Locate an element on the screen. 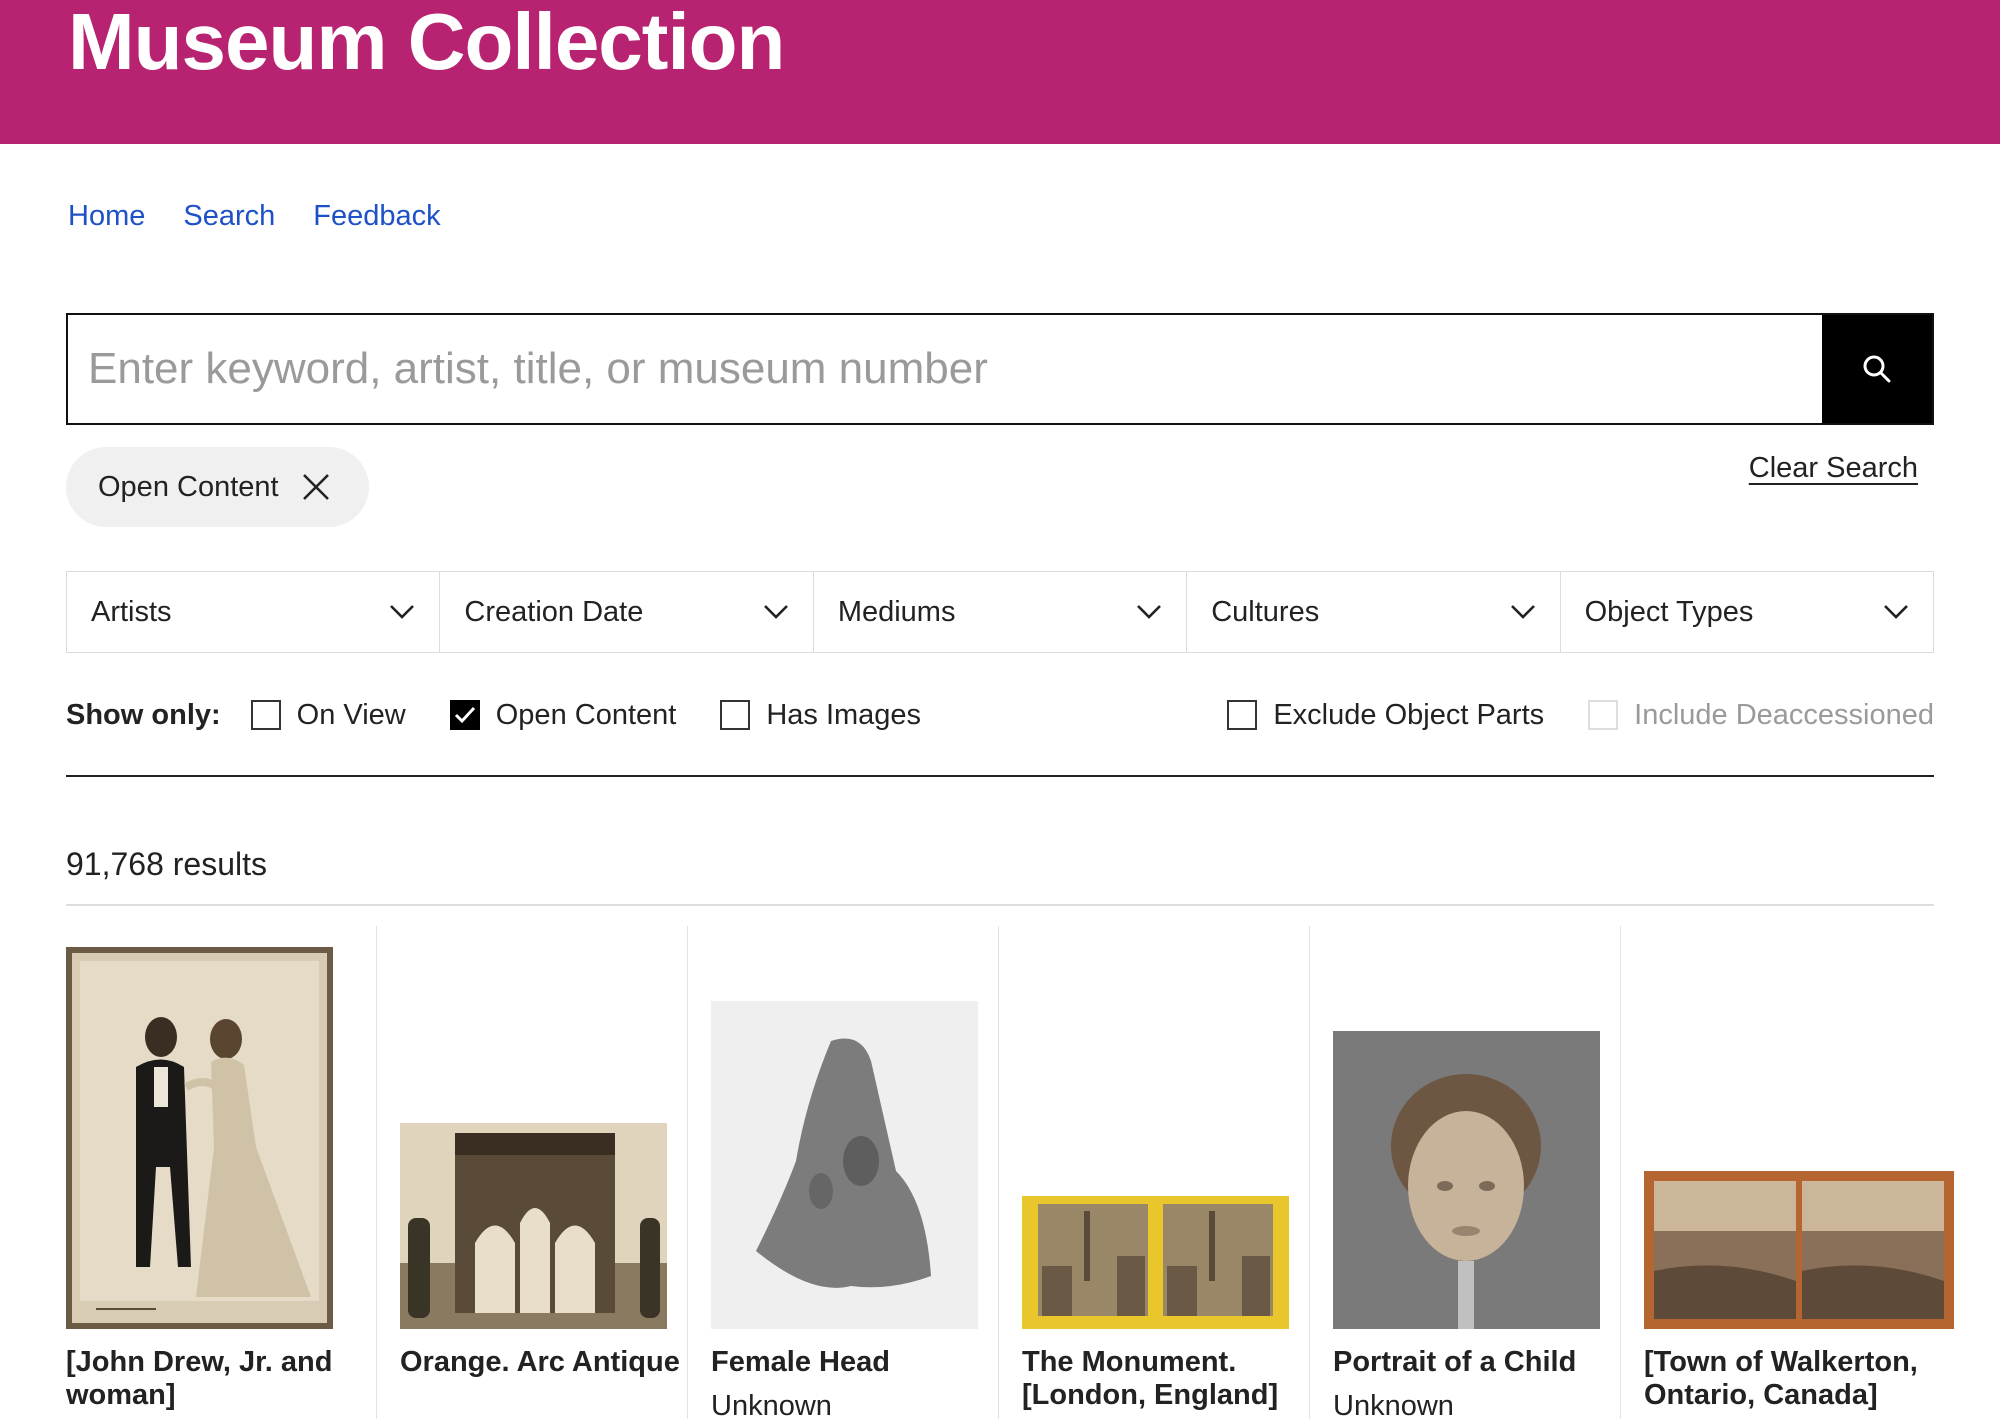 The height and width of the screenshot is (1419, 2000). nav-feedback-link: Feedback is located at coordinates (376, 216).